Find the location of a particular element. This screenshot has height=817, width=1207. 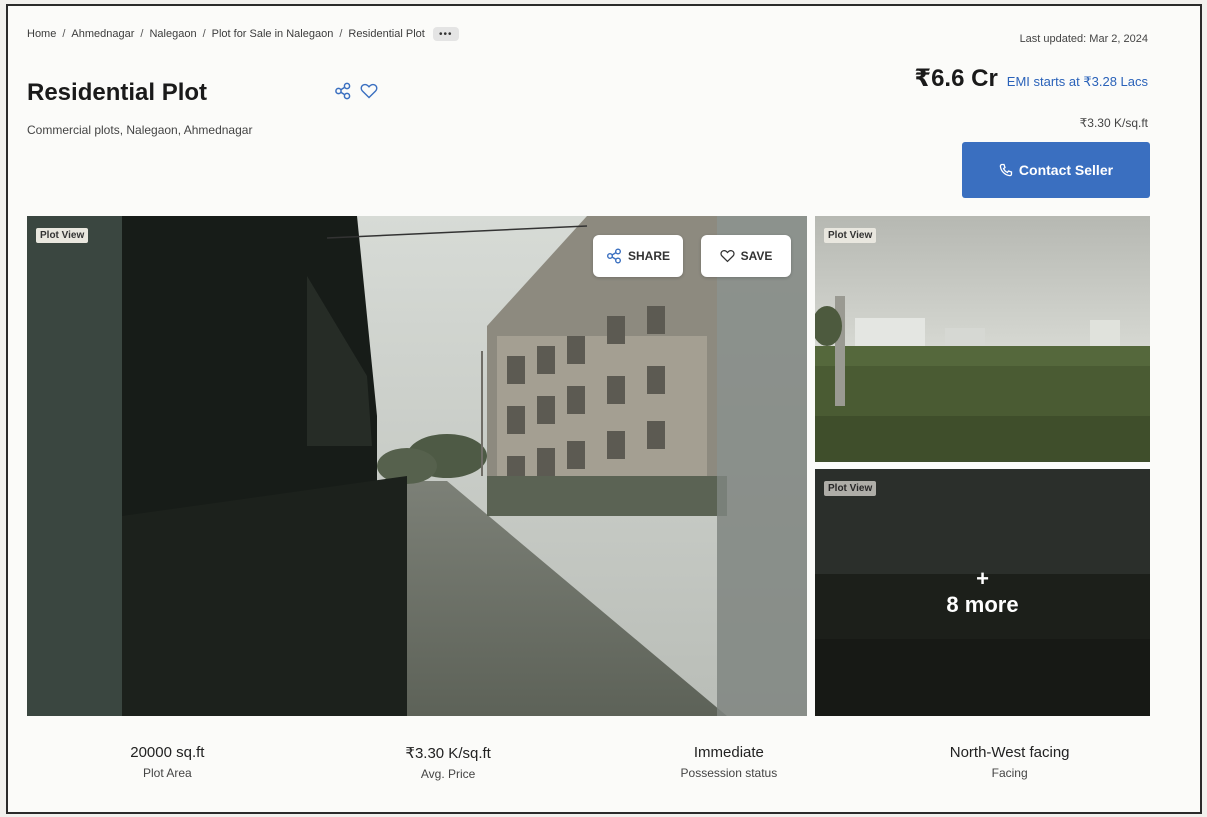

stat-value: 20000 sq.ft is located at coordinates (167, 752).